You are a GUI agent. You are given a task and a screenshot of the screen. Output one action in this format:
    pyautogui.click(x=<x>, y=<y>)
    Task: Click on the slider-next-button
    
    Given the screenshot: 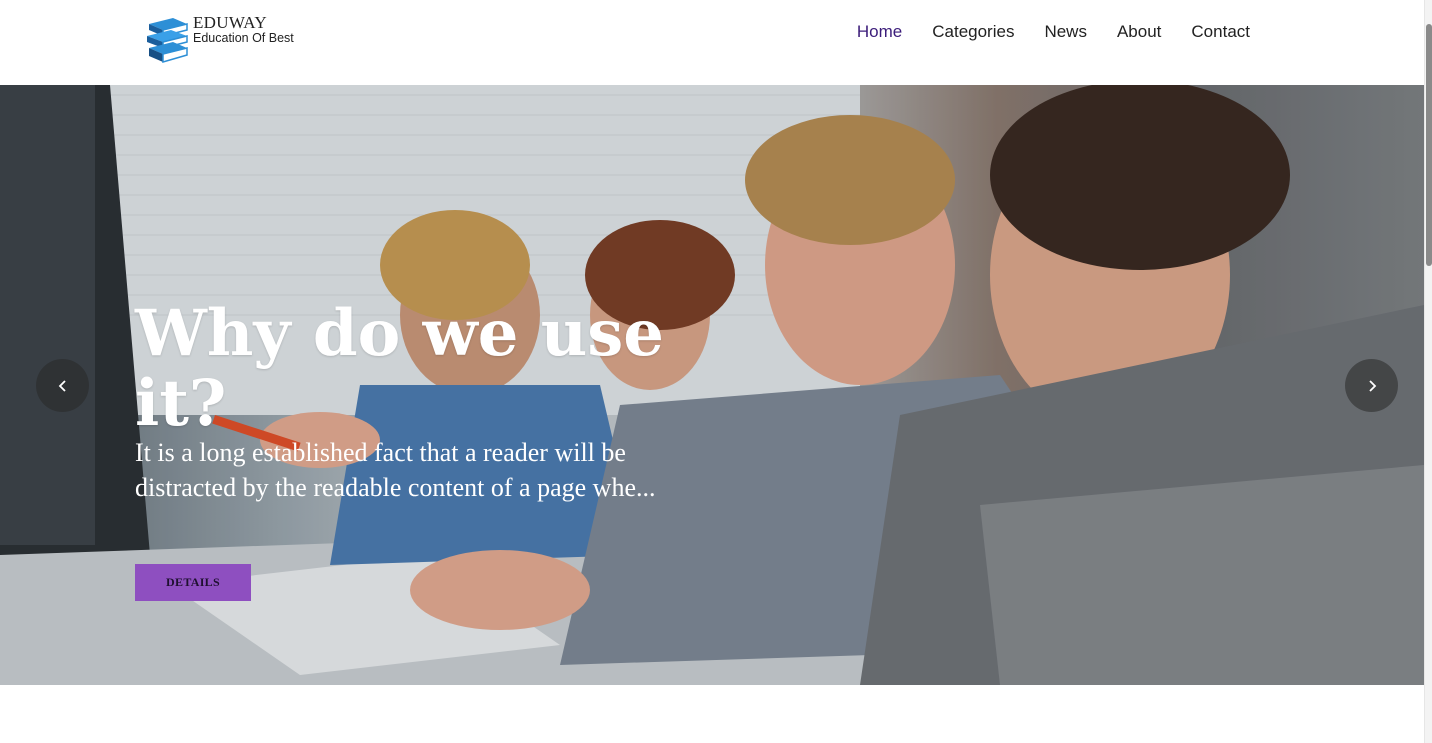 What is the action you would take?
    pyautogui.click(x=1371, y=385)
    